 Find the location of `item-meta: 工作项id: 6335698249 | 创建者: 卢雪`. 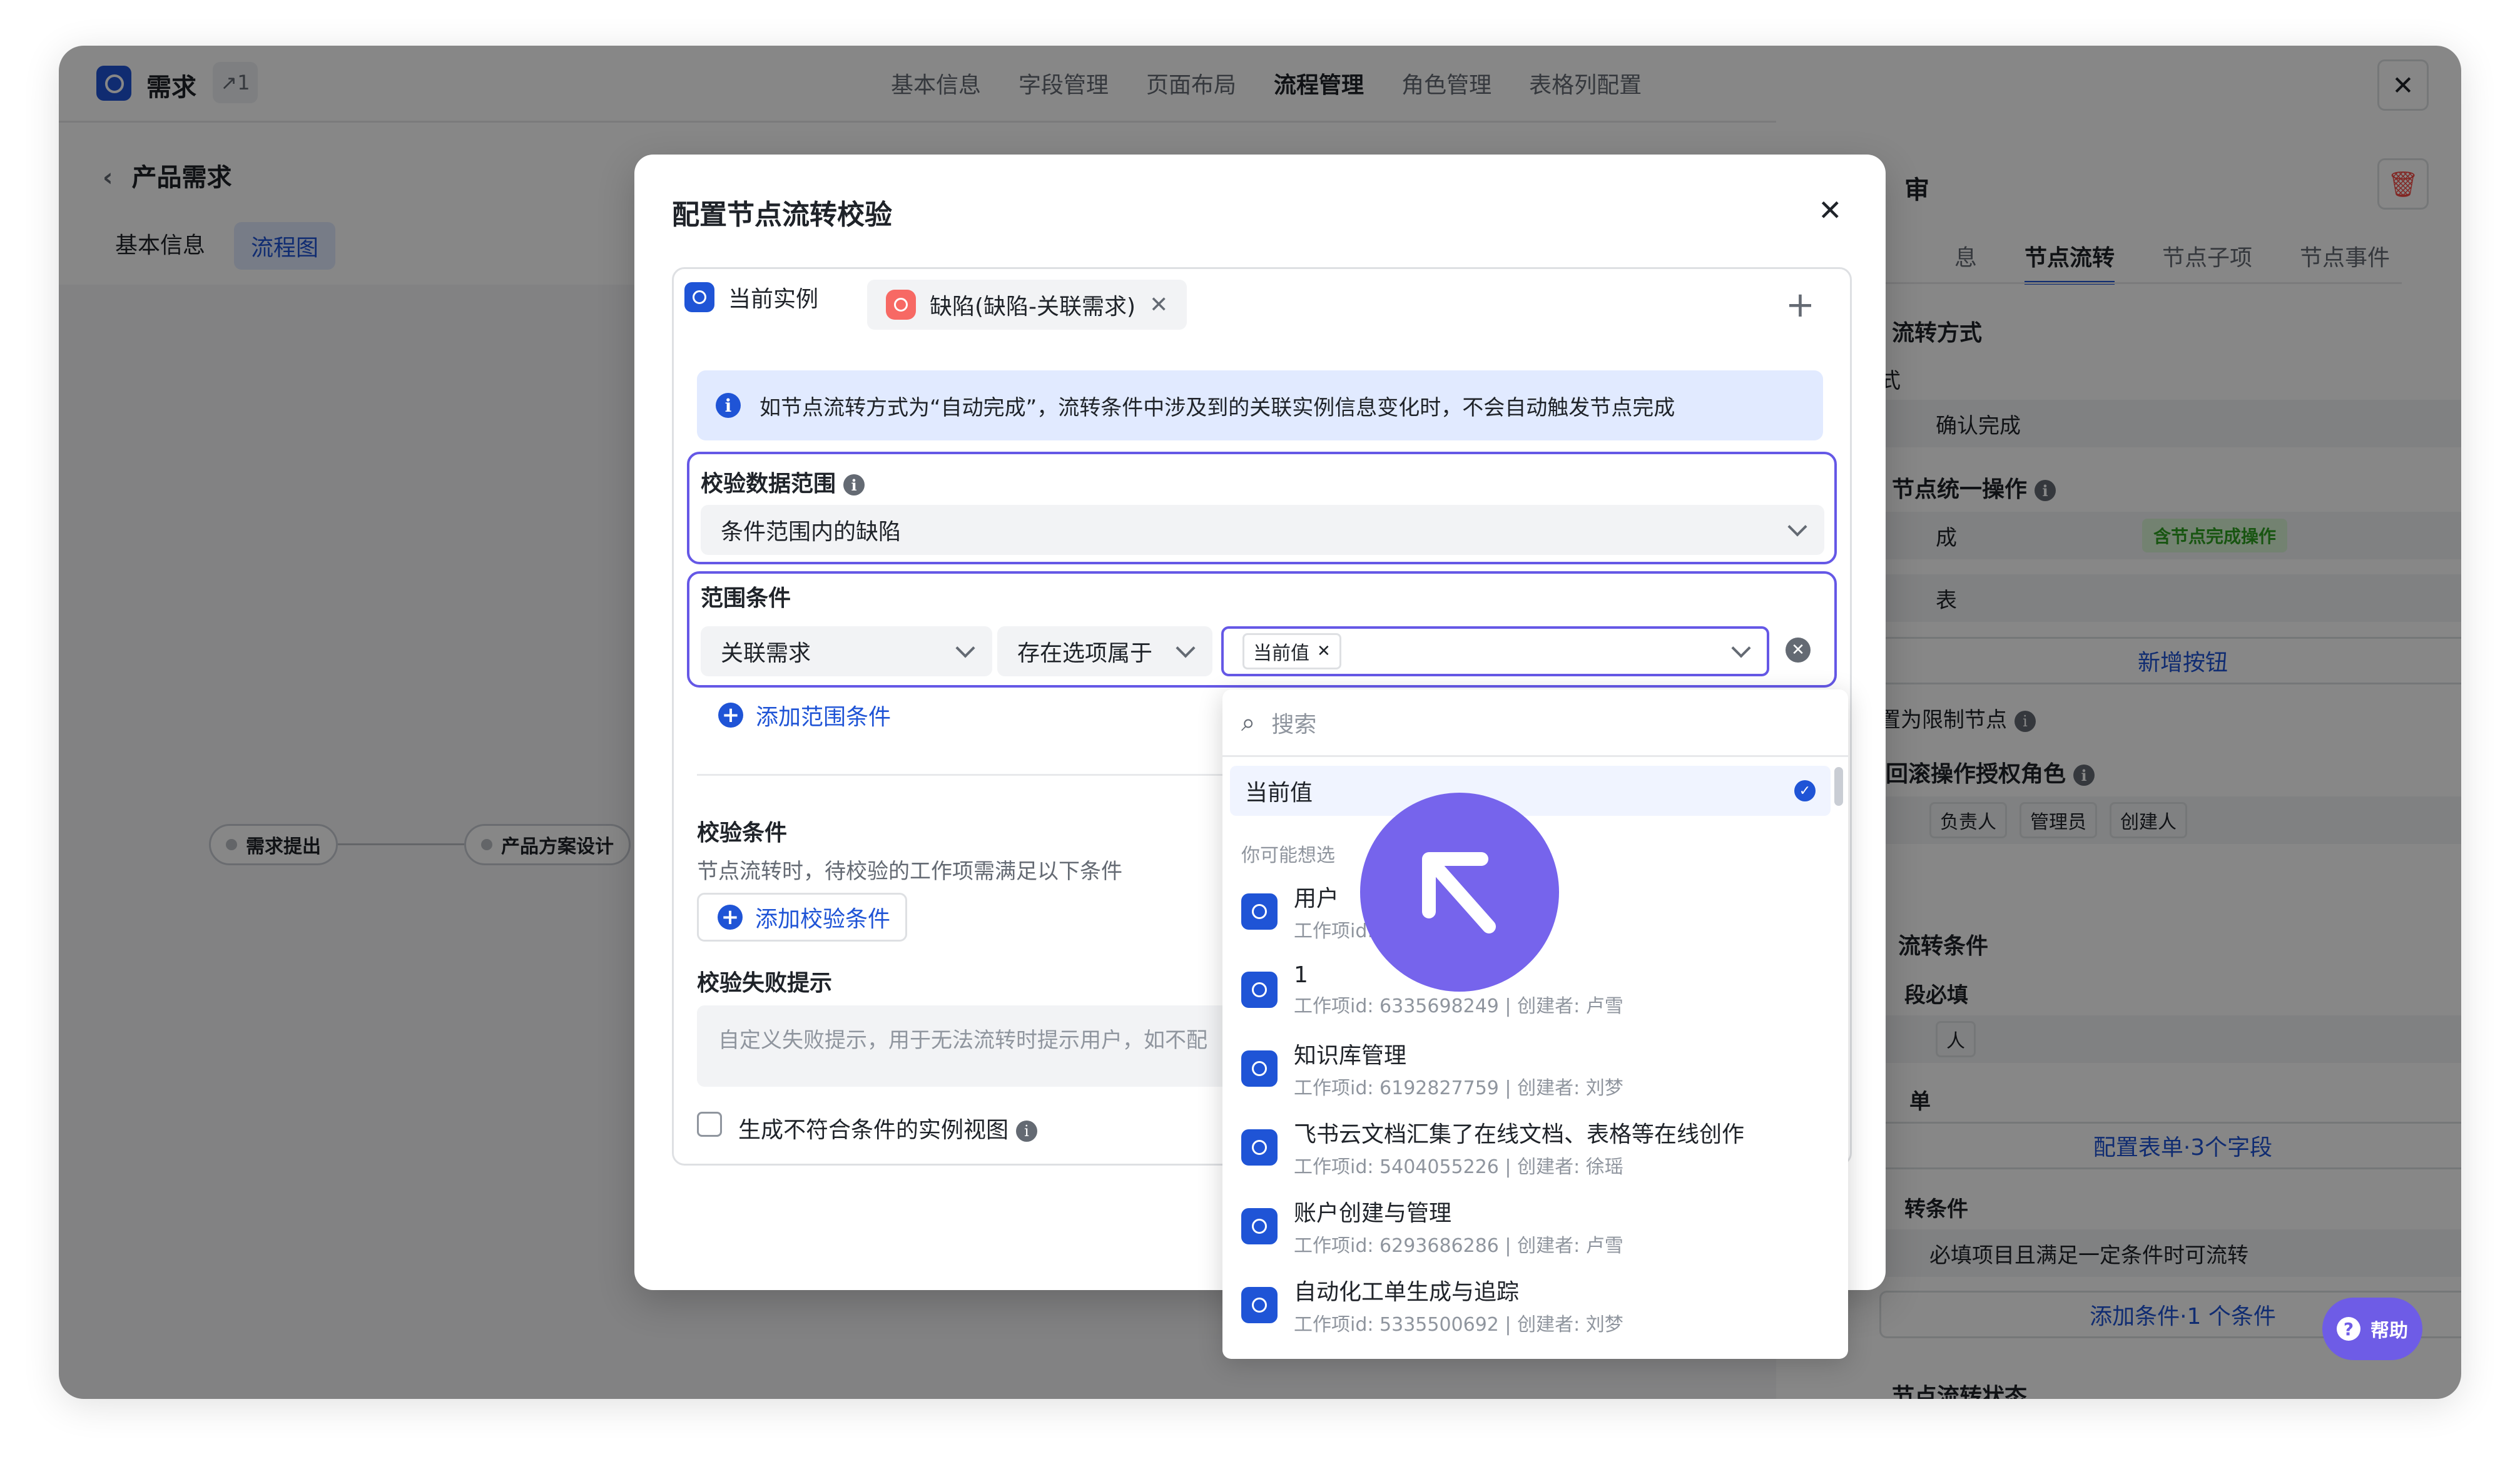

item-meta: 工作项id: 6335698249 | 创建者: 卢雪 is located at coordinates (1458, 1006).